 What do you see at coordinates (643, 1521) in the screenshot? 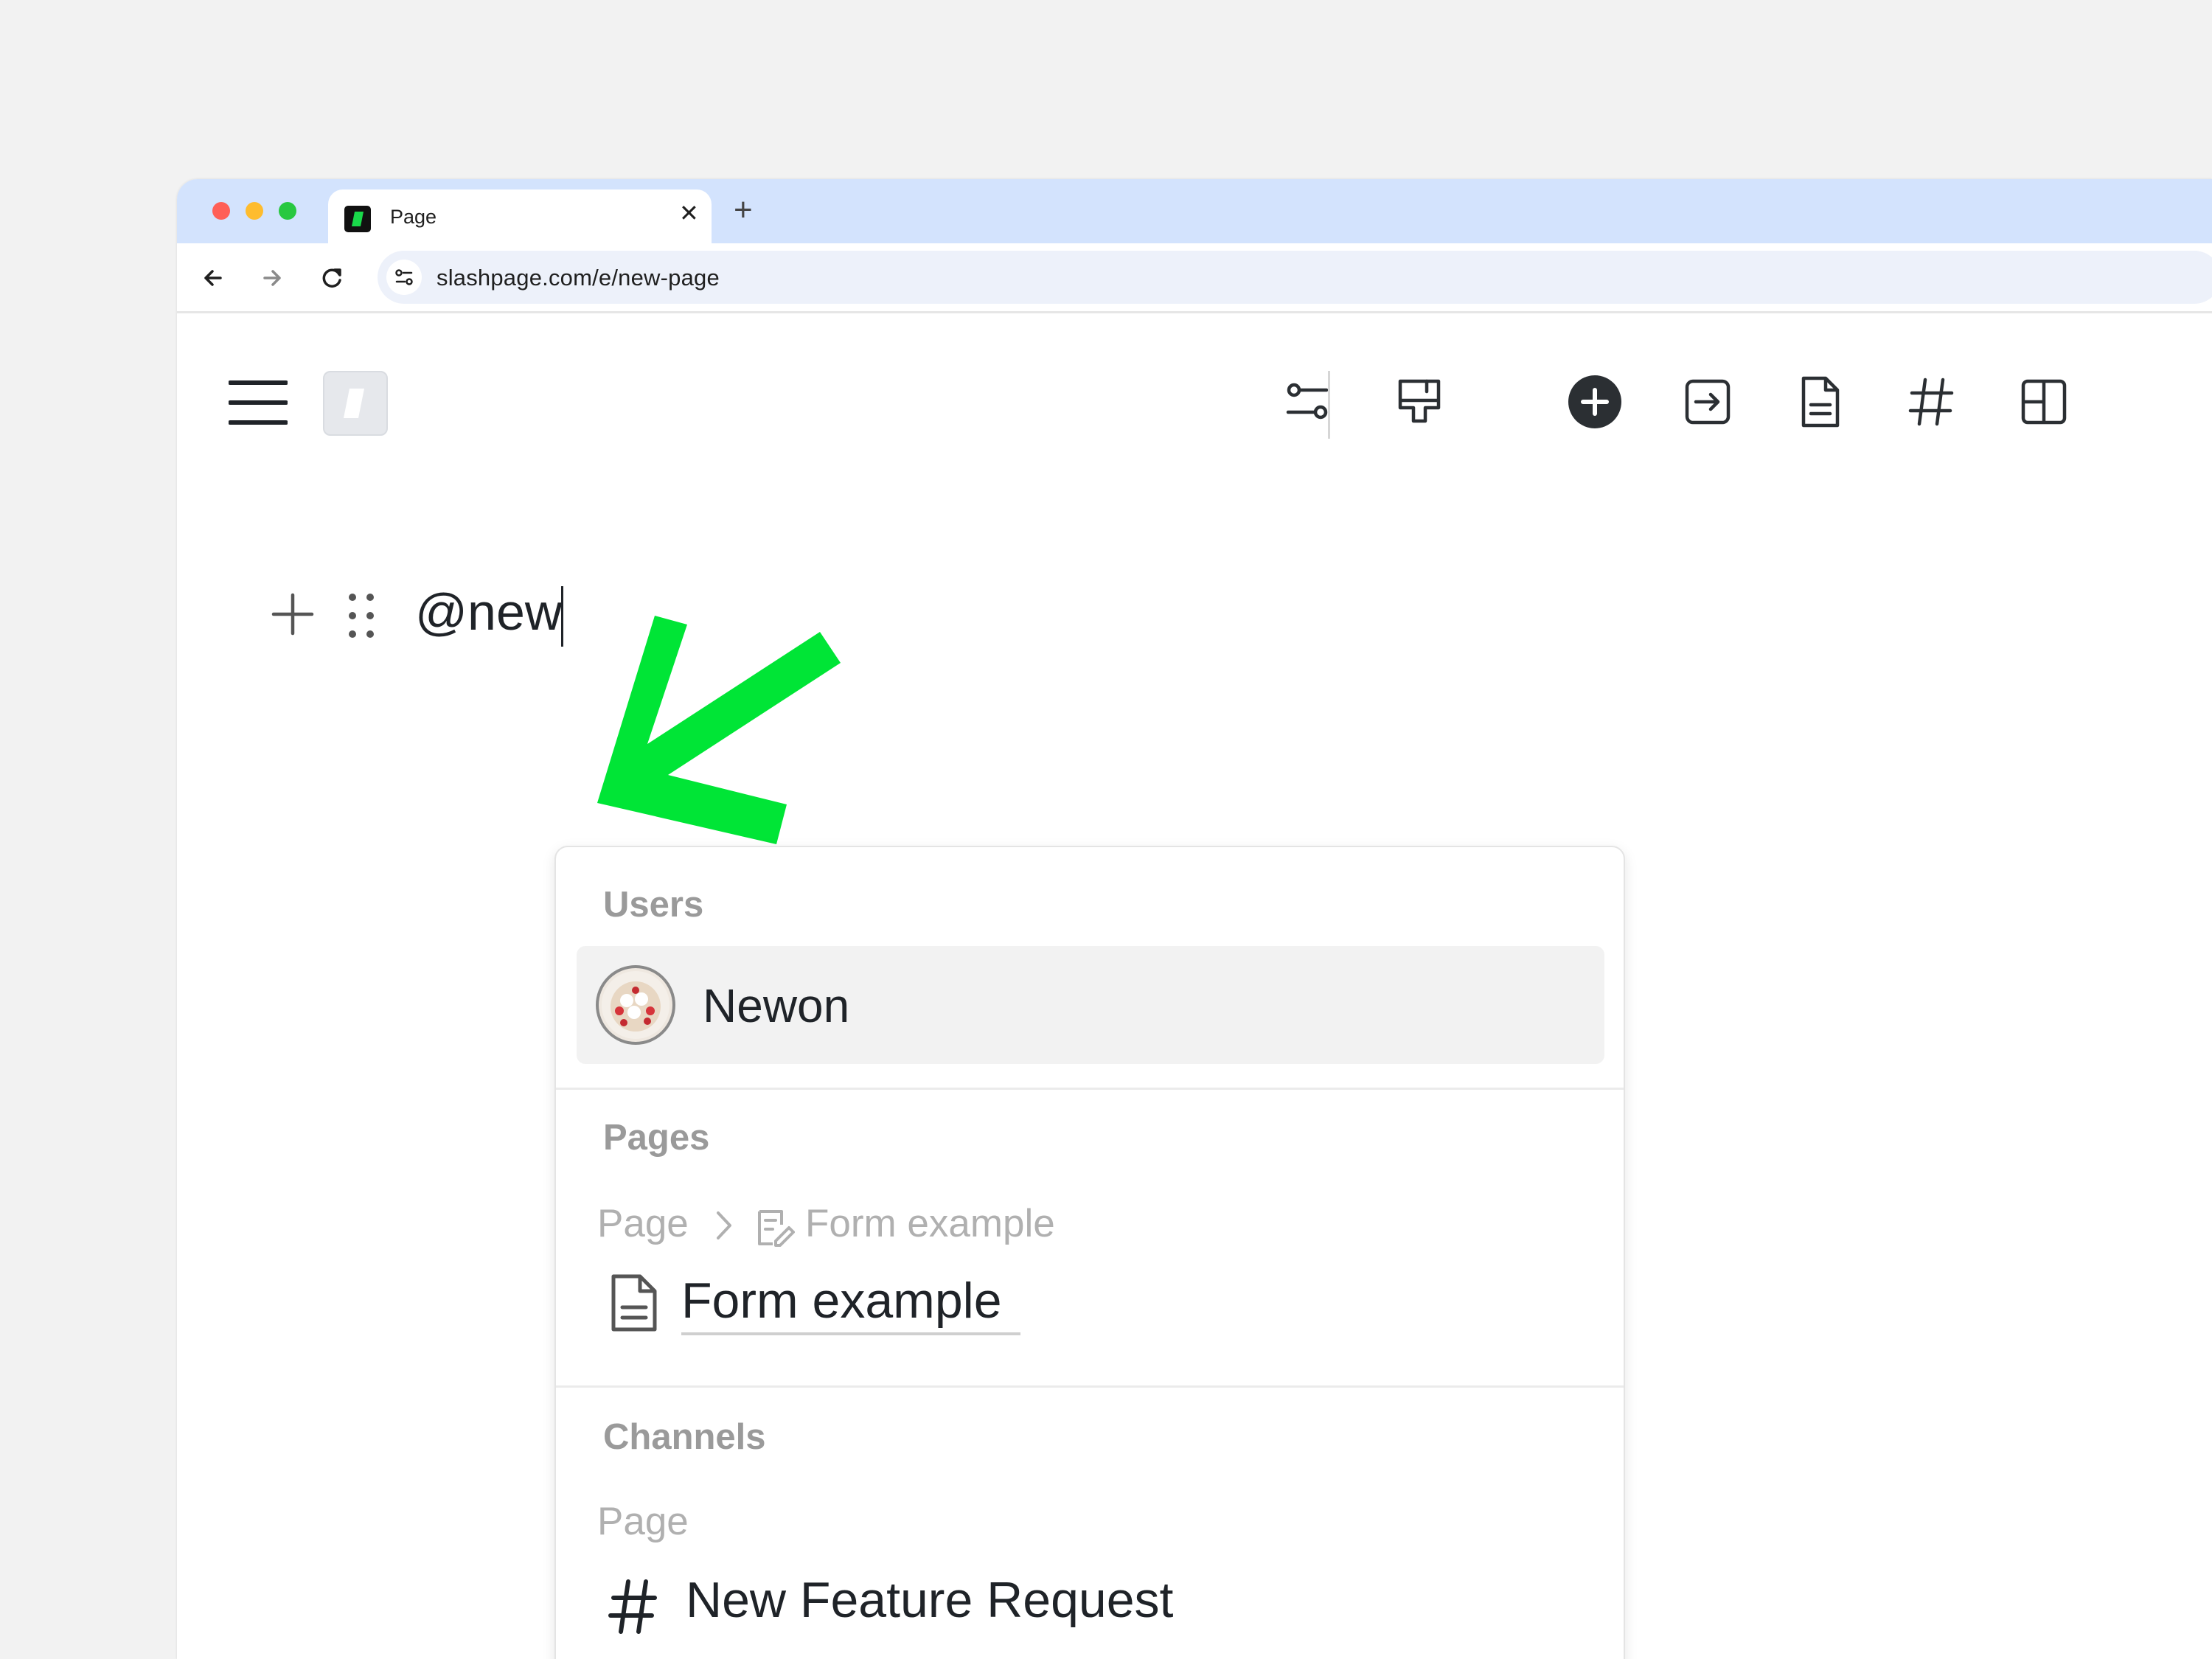
I see `channel-breadcrumb: Page` at bounding box center [643, 1521].